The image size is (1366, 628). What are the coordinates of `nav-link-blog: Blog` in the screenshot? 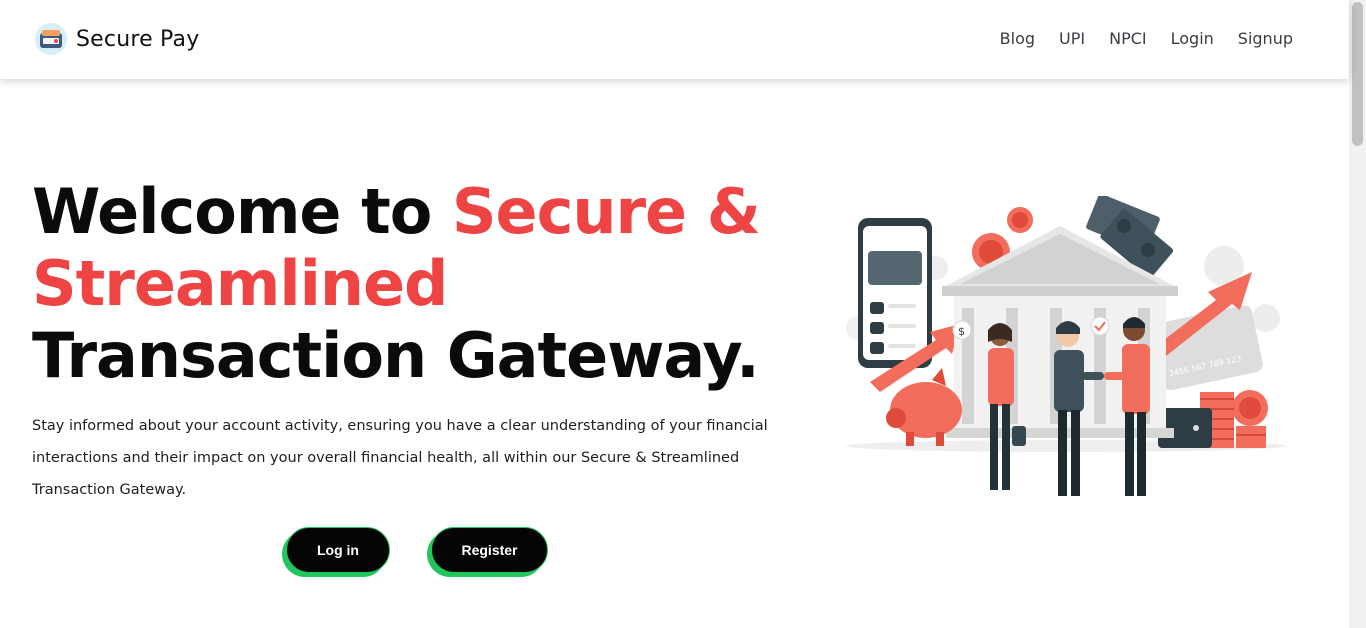 It's located at (1017, 38).